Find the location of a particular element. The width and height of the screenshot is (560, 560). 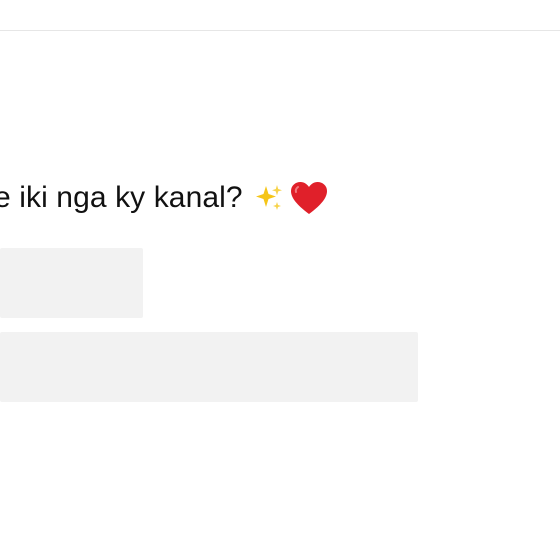

loading-placeholder-short is located at coordinates (71, 283).